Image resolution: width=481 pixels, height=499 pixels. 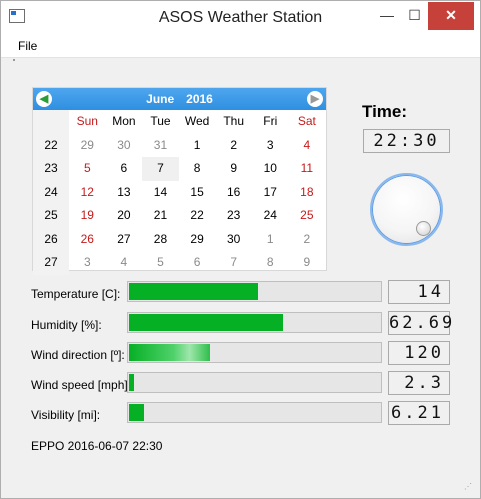 What do you see at coordinates (87, 121) in the screenshot?
I see `weekday-sun: Sun` at bounding box center [87, 121].